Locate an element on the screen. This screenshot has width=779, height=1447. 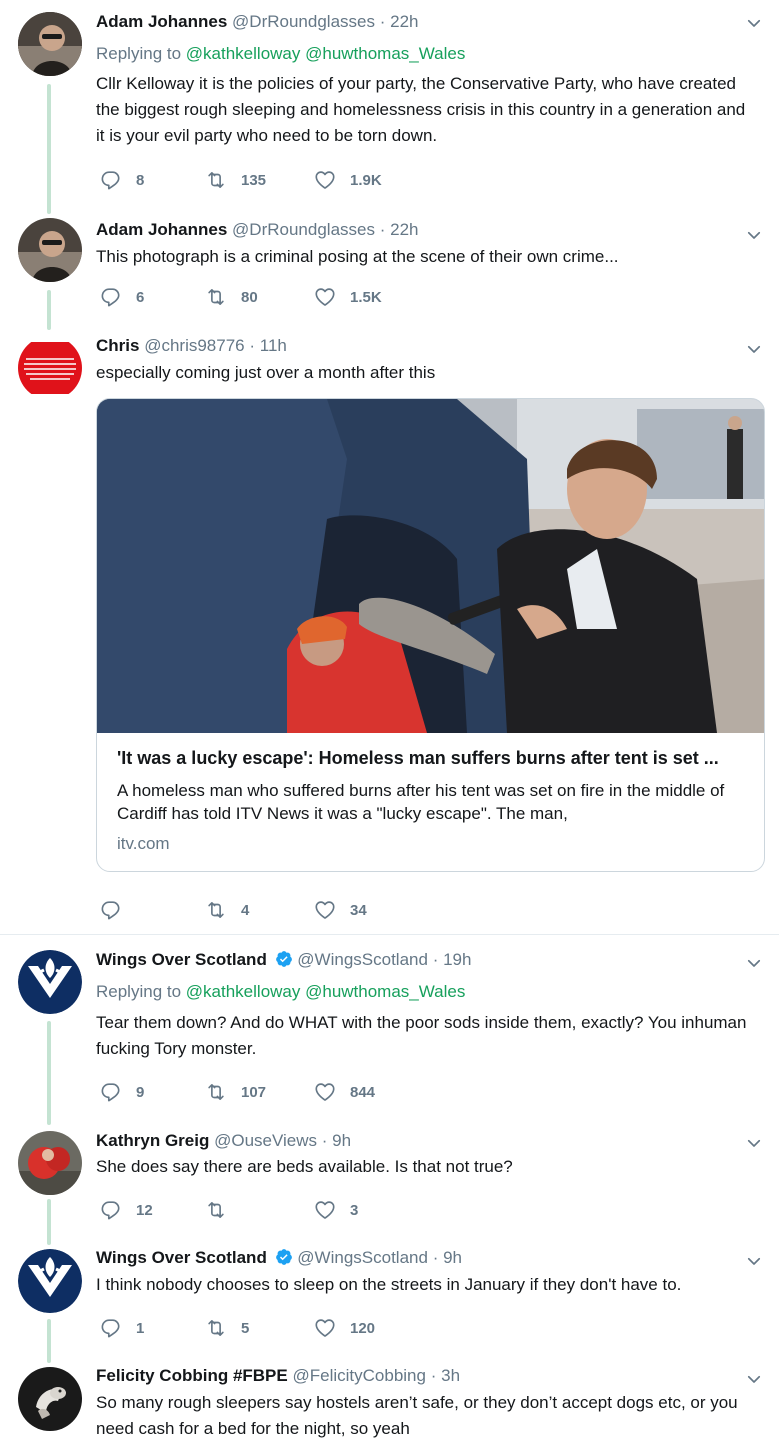
like-button: 1.9K is located at coordinates (348, 180).